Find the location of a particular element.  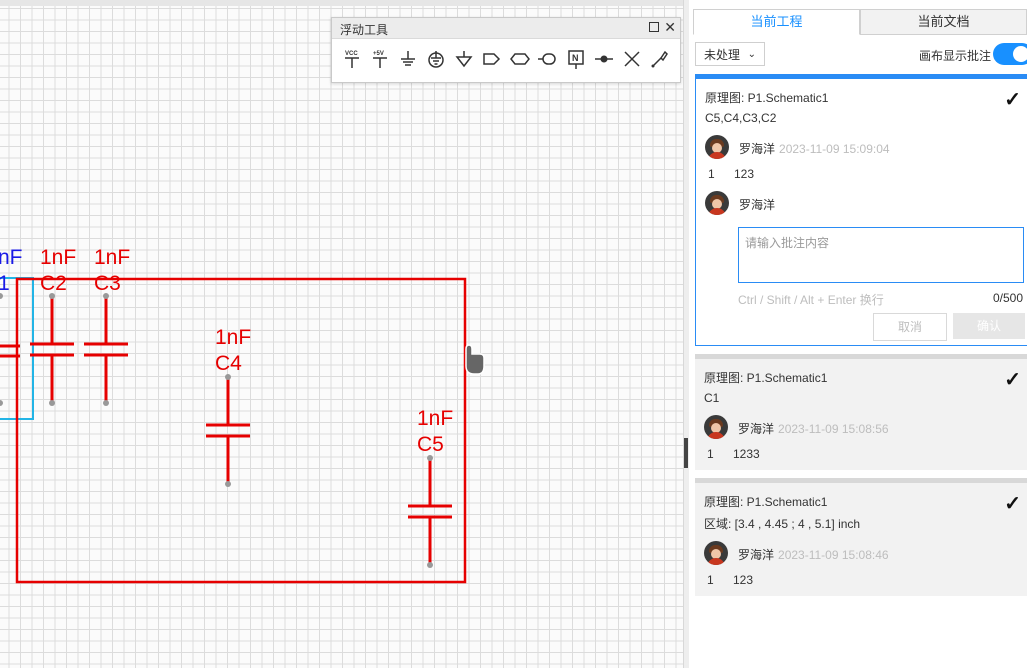

panel-tabs: 当前工程 当前文档 is located at coordinates (860, 22).